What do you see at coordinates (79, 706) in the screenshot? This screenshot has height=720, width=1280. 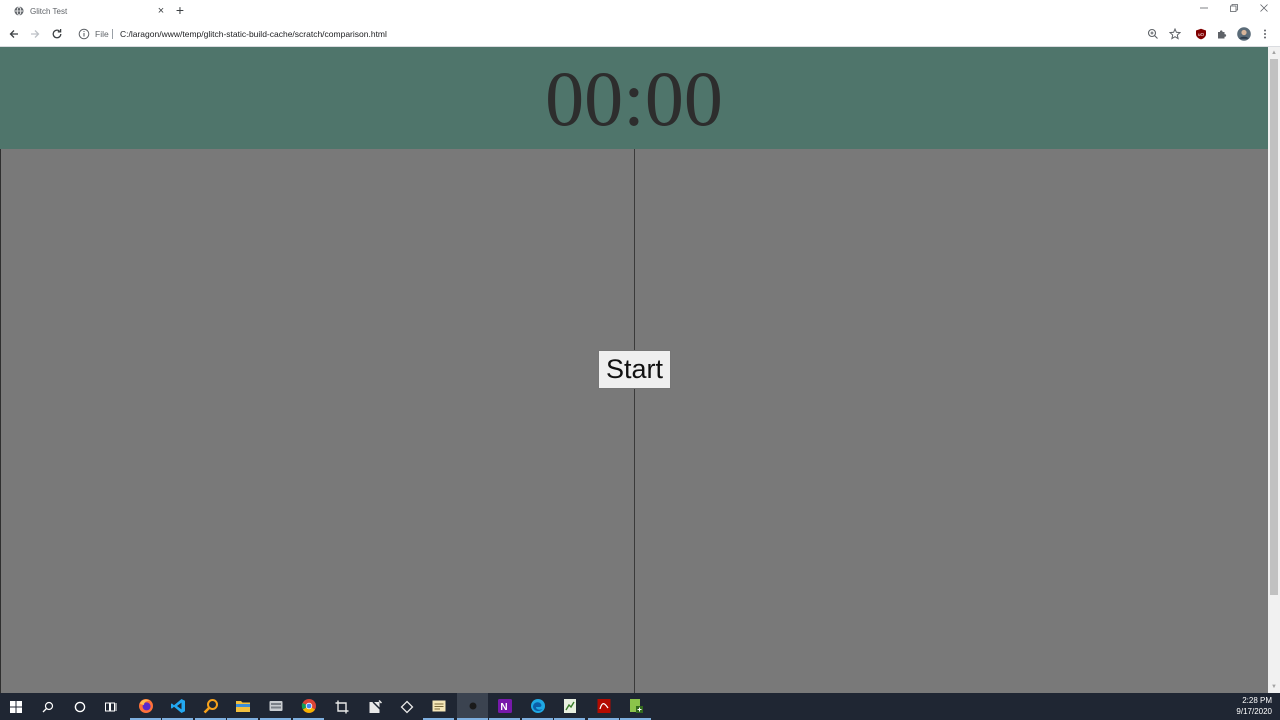 I see `cortana-icon` at bounding box center [79, 706].